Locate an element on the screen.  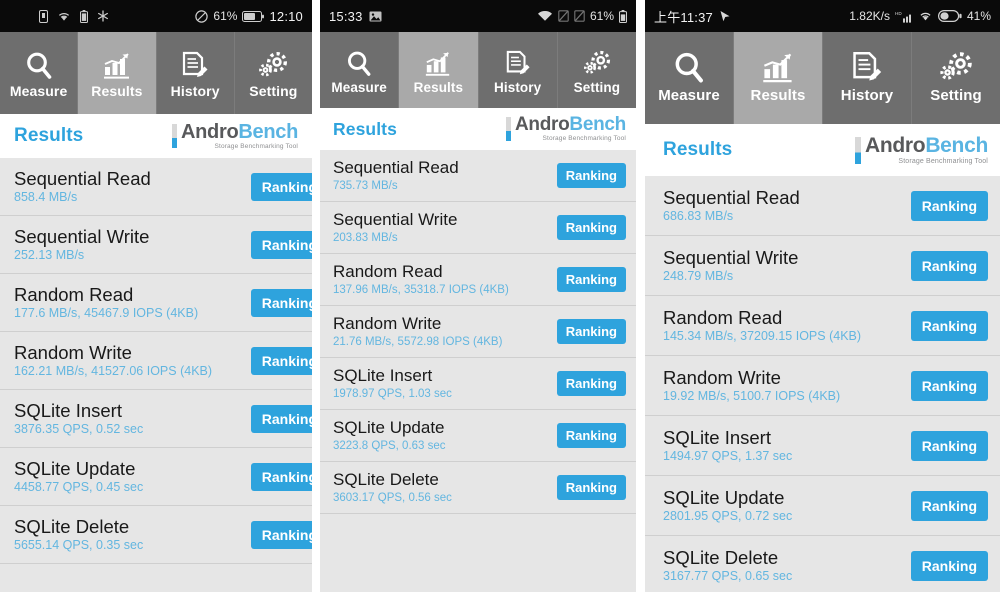
result-value: 203.83 MB/s is located at coordinates (365, 237).